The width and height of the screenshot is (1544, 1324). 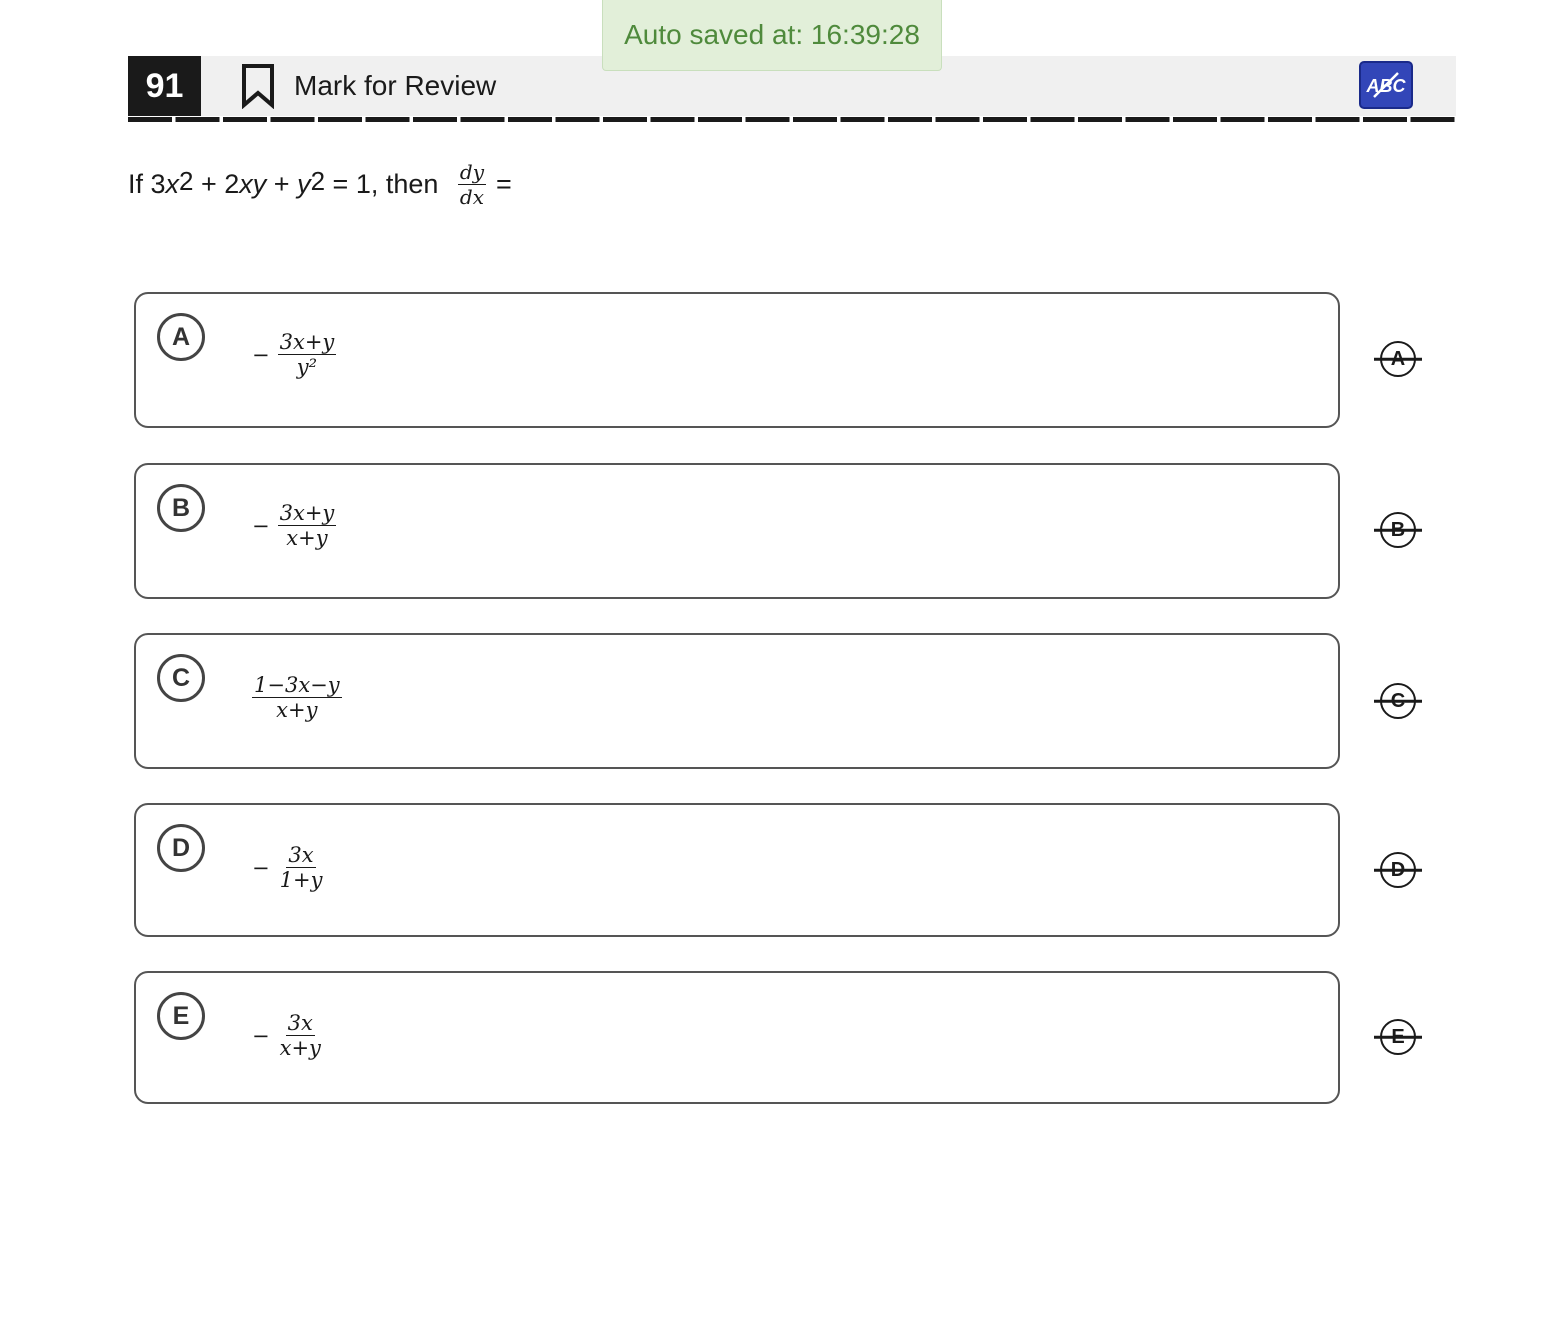 I want to click on choice-letter-b: B, so click(x=181, y=508).